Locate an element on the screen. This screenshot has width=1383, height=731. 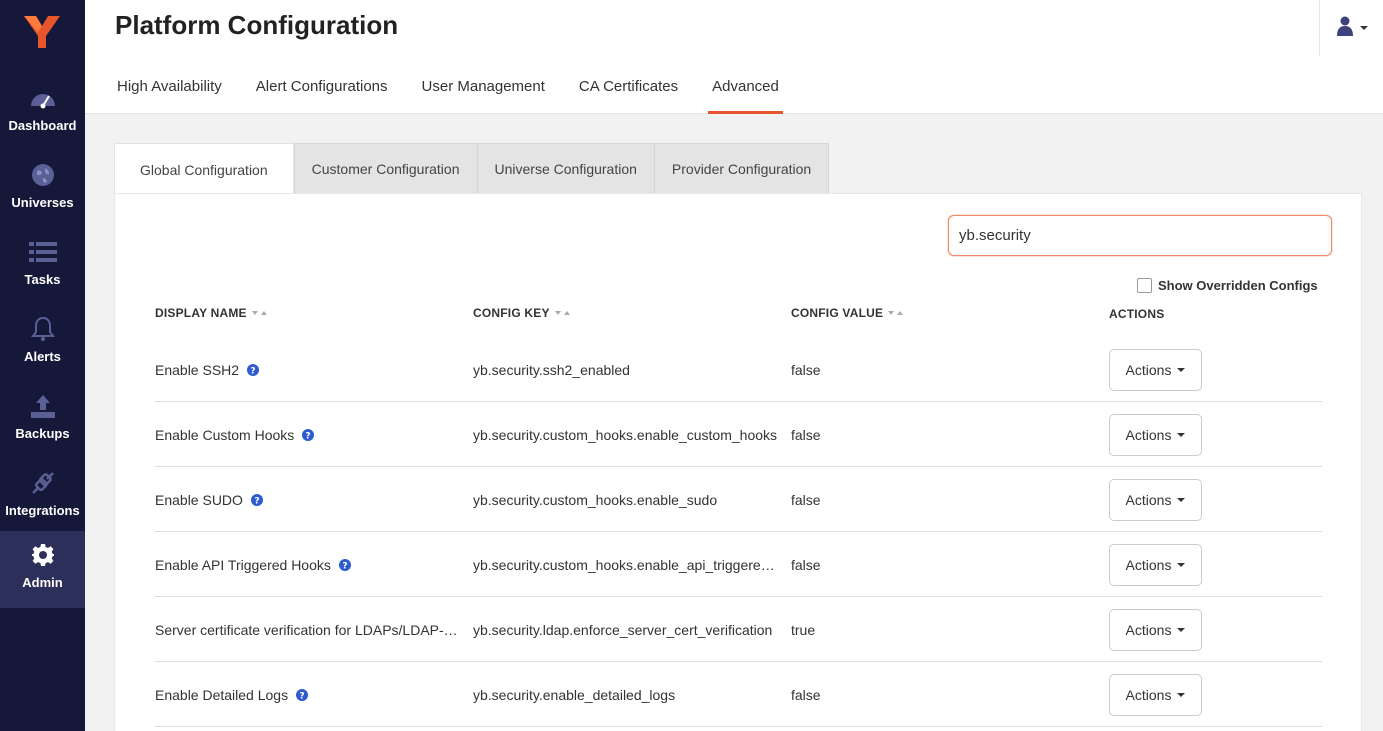
sidebar-item-backups: Backups is located at coordinates (42, 425).